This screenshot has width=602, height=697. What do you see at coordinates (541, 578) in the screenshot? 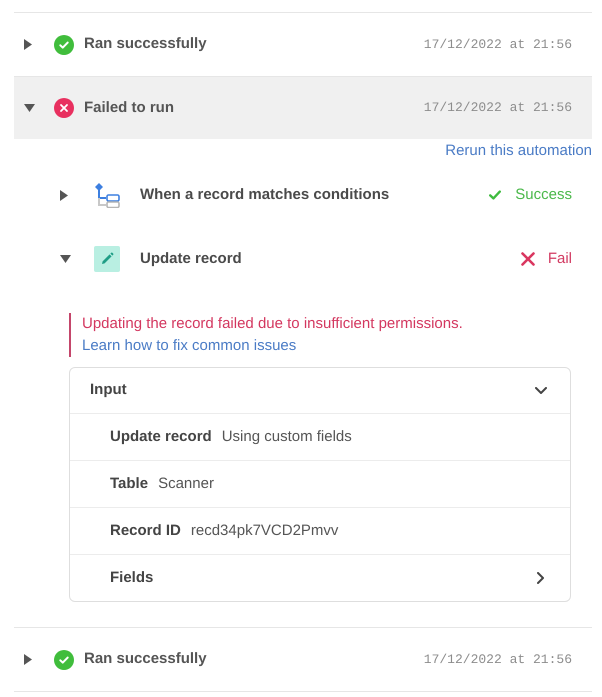
I see `chevron-right-icon` at bounding box center [541, 578].